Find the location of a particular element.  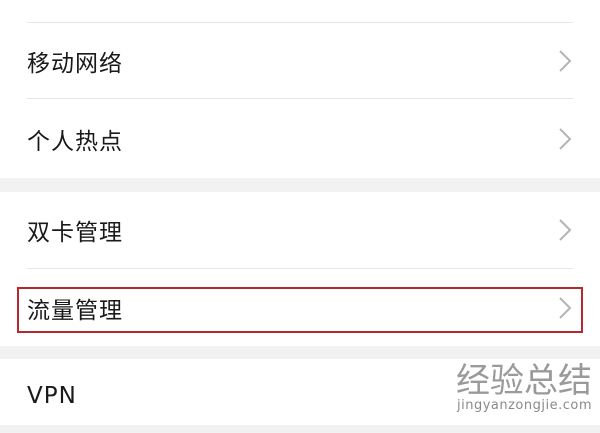

watermark: 经验总结 jingyanzongjie.com is located at coordinates (524, 388).